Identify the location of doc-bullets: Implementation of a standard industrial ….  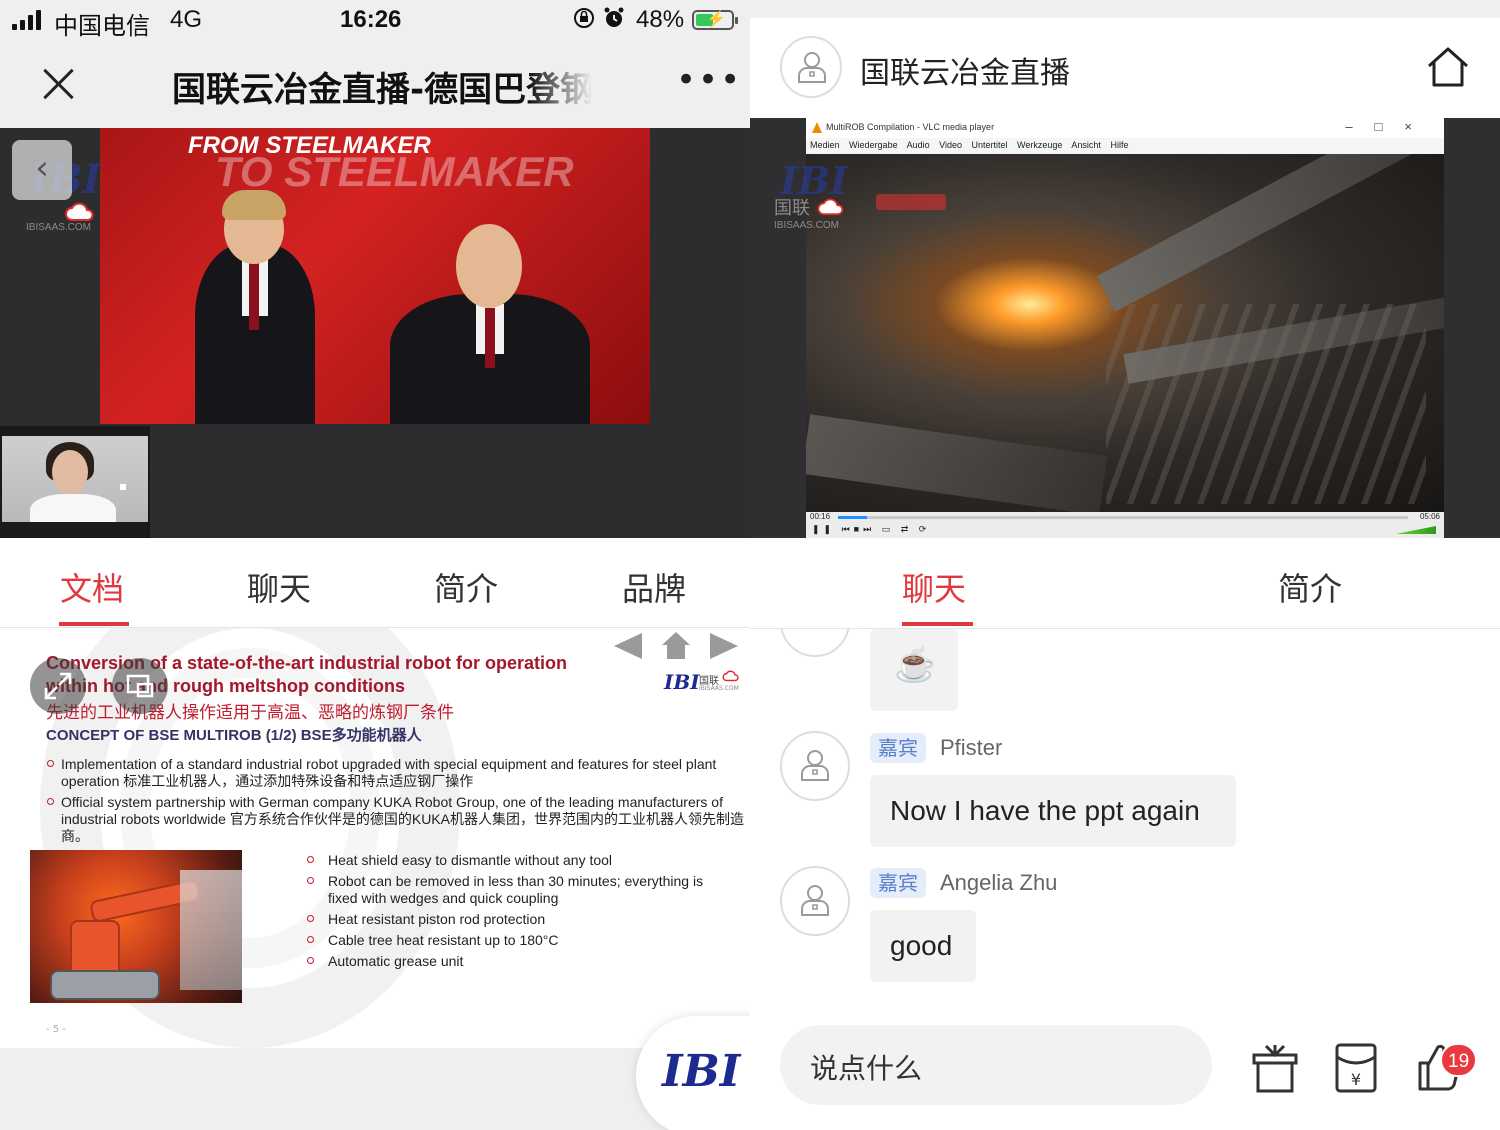
(396, 802).